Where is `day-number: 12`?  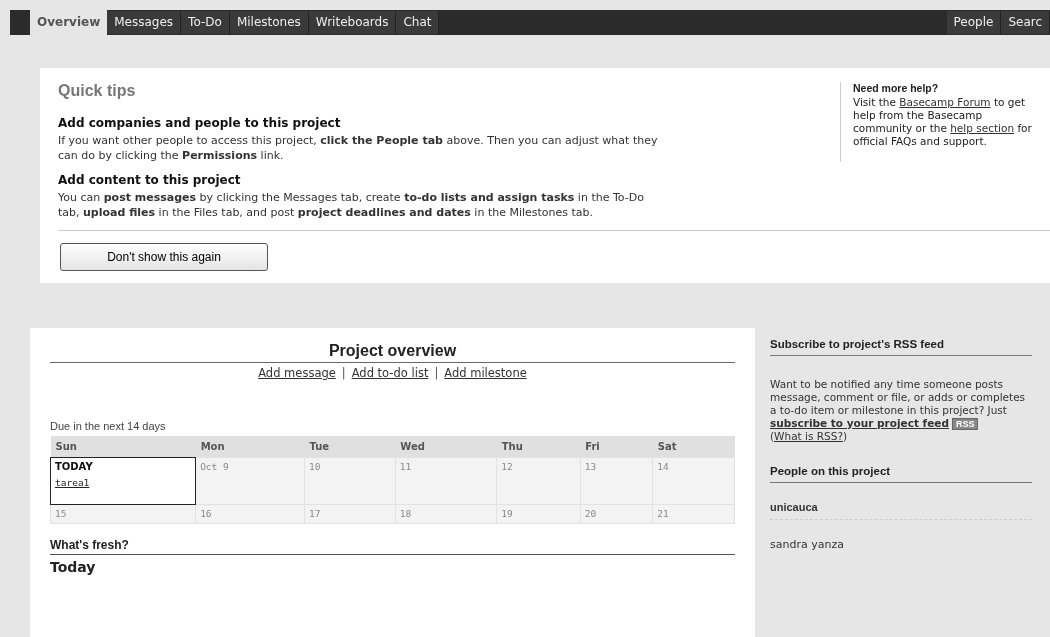
day-number: 12 is located at coordinates (507, 466).